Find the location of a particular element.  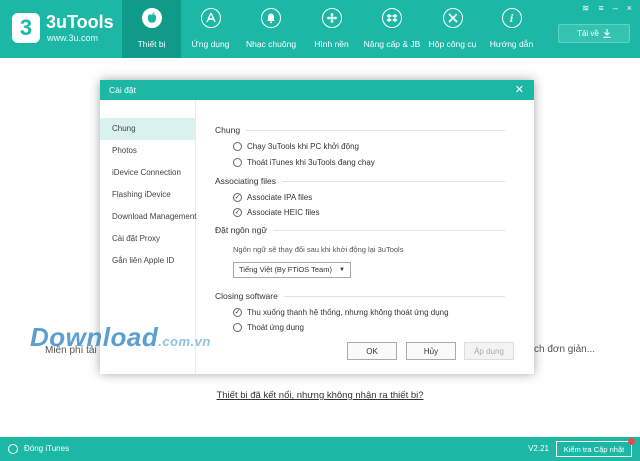

nav-wallpapers: Hình nền is located at coordinates (331, 29).